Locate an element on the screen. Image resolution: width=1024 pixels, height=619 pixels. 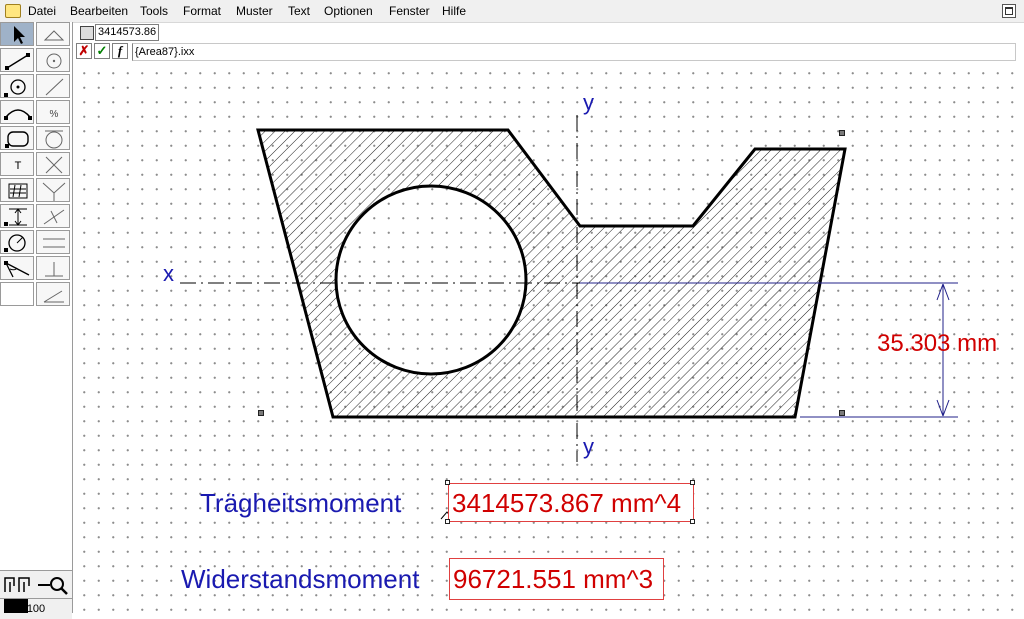
empty-tool-slot is located at coordinates (17, 294).